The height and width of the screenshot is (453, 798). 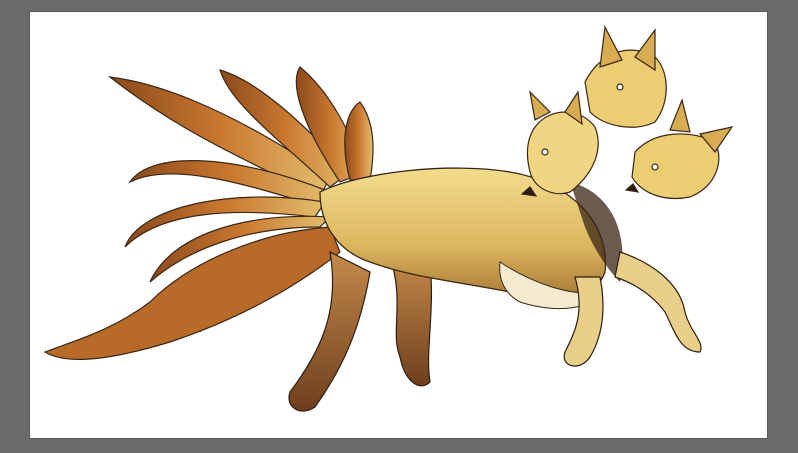 What do you see at coordinates (658, 302) in the screenshot?
I see `front-leg-right` at bounding box center [658, 302].